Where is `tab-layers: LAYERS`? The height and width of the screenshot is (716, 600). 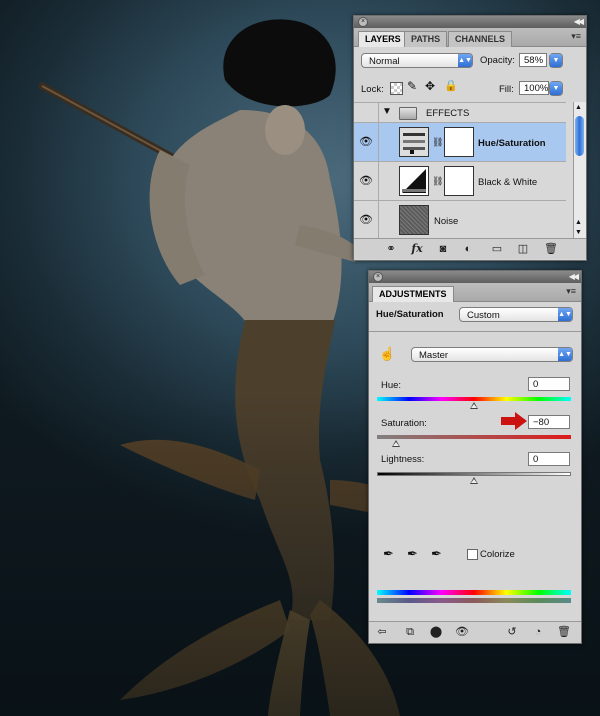
tab-layers: LAYERS is located at coordinates (383, 39).